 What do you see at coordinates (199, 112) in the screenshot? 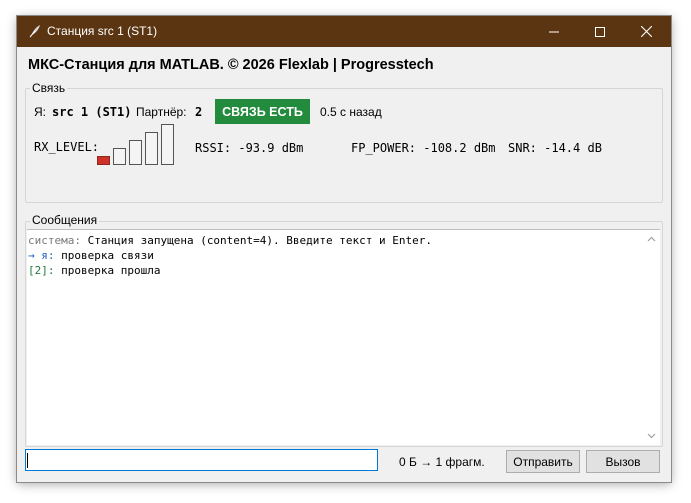
I see `partner-value: 2` at bounding box center [199, 112].